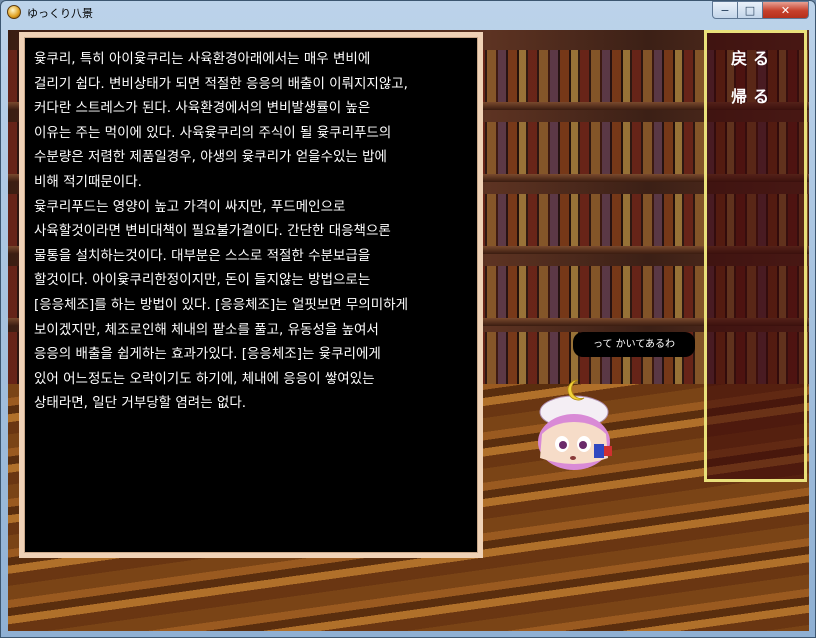 This screenshot has width=816, height=638. Describe the element at coordinates (575, 424) in the screenshot. I see `patchouli-yukkuri-character` at that location.